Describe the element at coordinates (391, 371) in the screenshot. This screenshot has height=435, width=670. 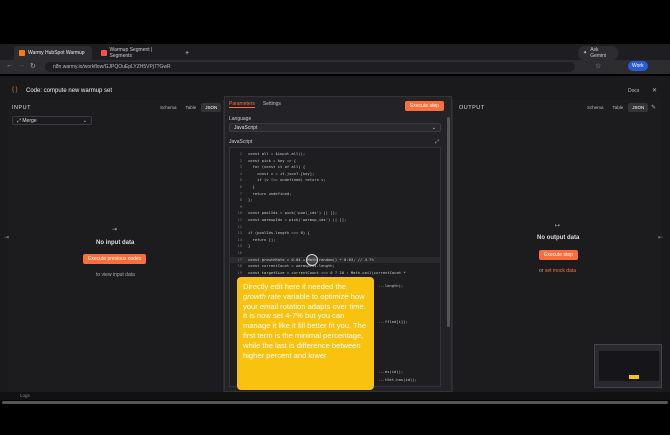
I see `code-fragment: ...es(id));` at that location.